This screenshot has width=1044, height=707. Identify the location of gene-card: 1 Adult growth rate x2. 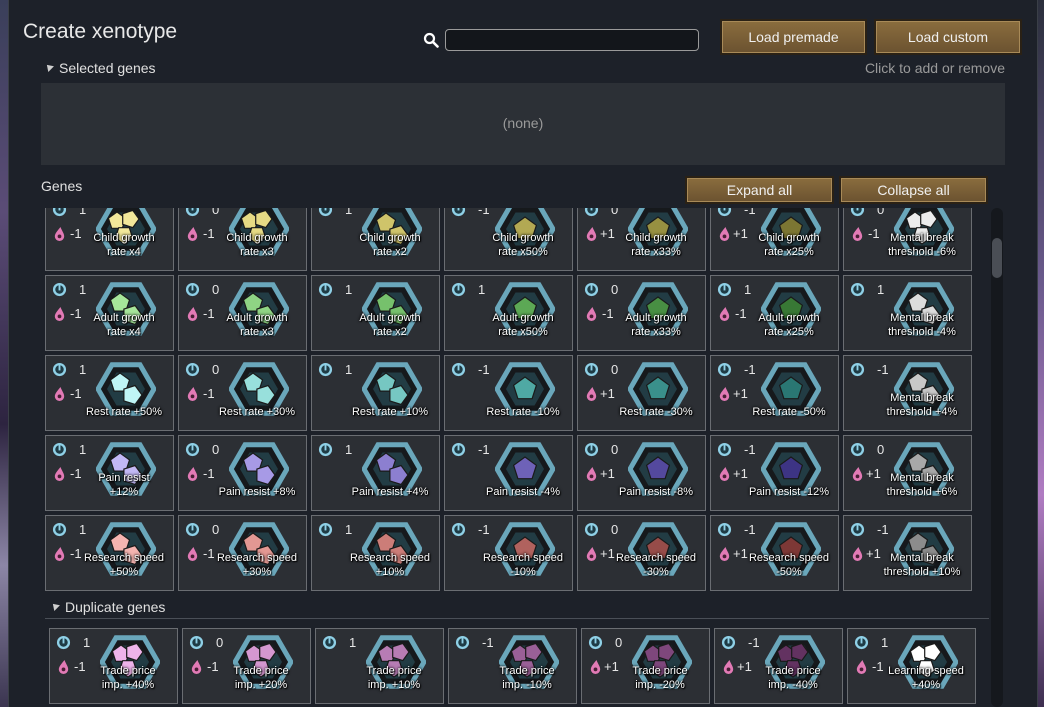
(375, 313).